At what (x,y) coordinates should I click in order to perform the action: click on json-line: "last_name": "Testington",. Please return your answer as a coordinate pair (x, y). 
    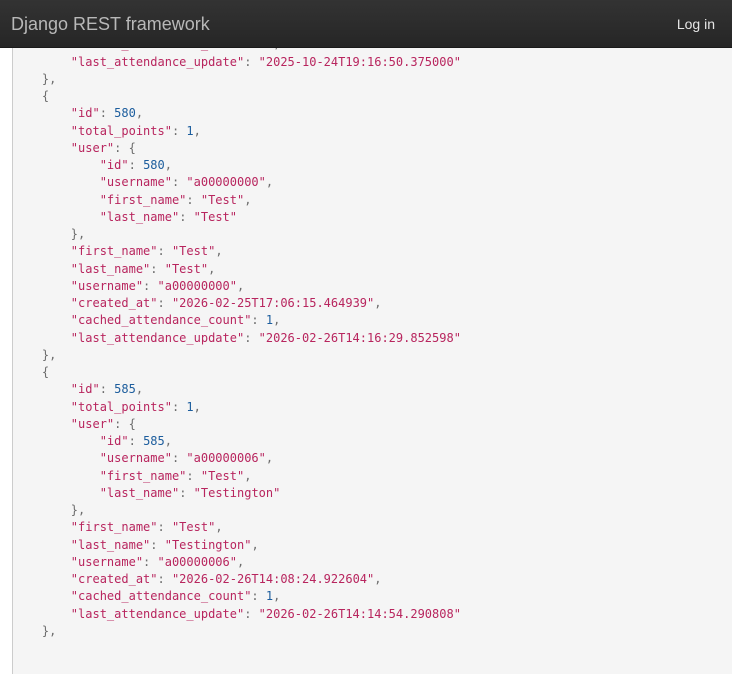
    Looking at the image, I should click on (237, 545).